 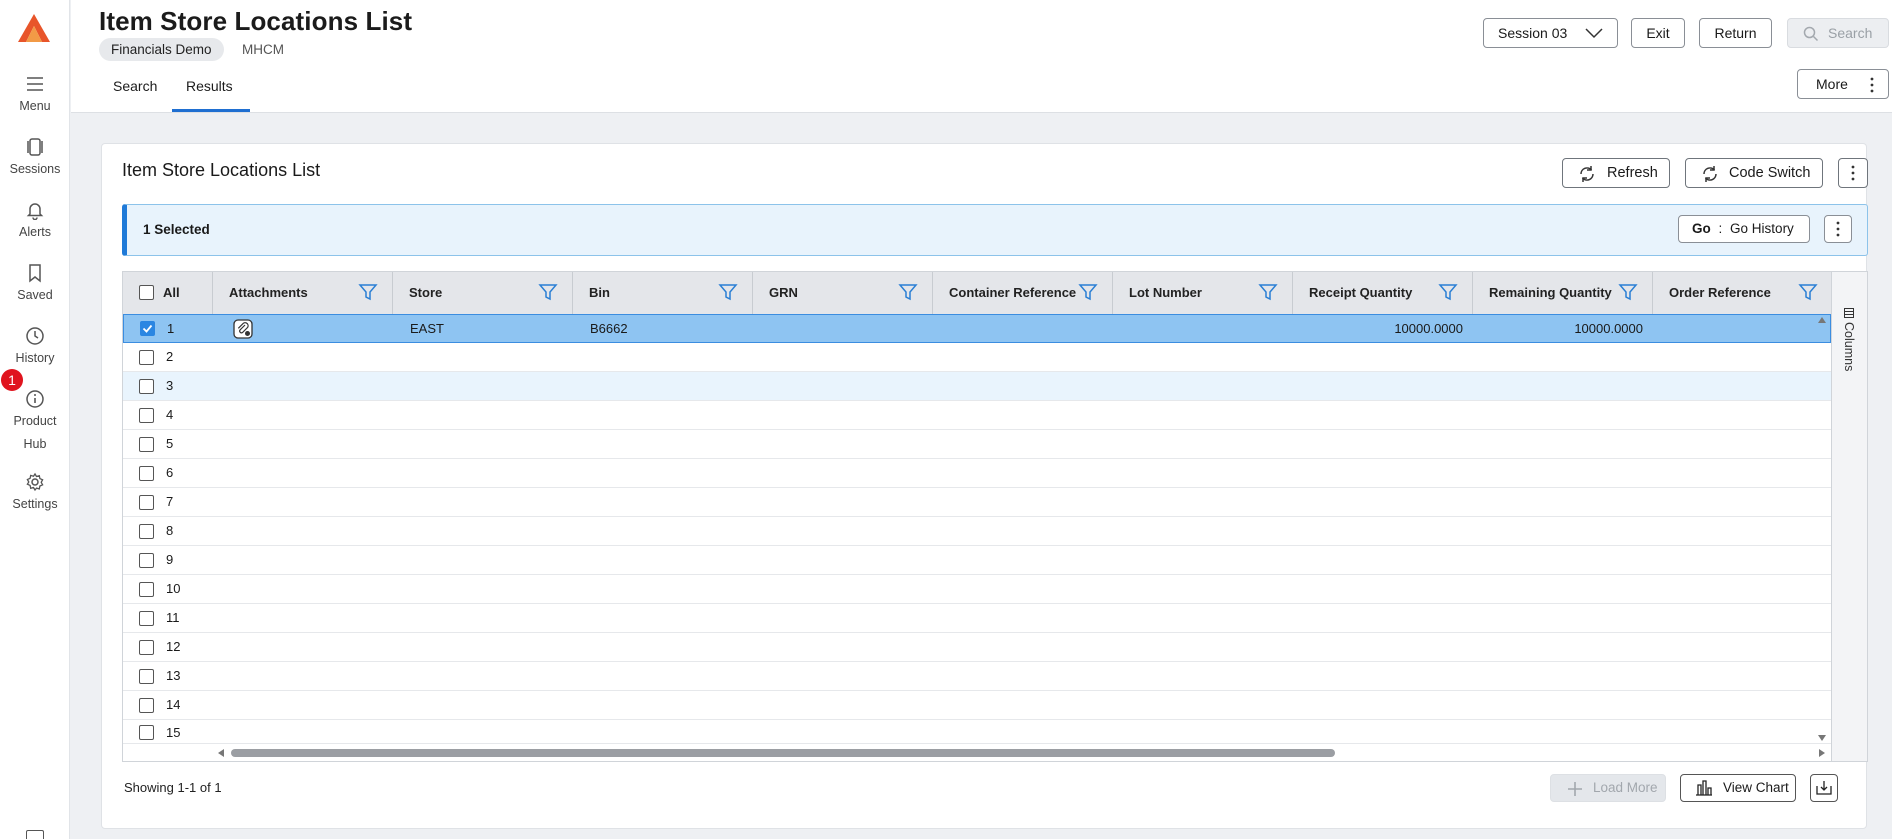 I want to click on columns-panel-label: Columns, so click(x=1849, y=346).